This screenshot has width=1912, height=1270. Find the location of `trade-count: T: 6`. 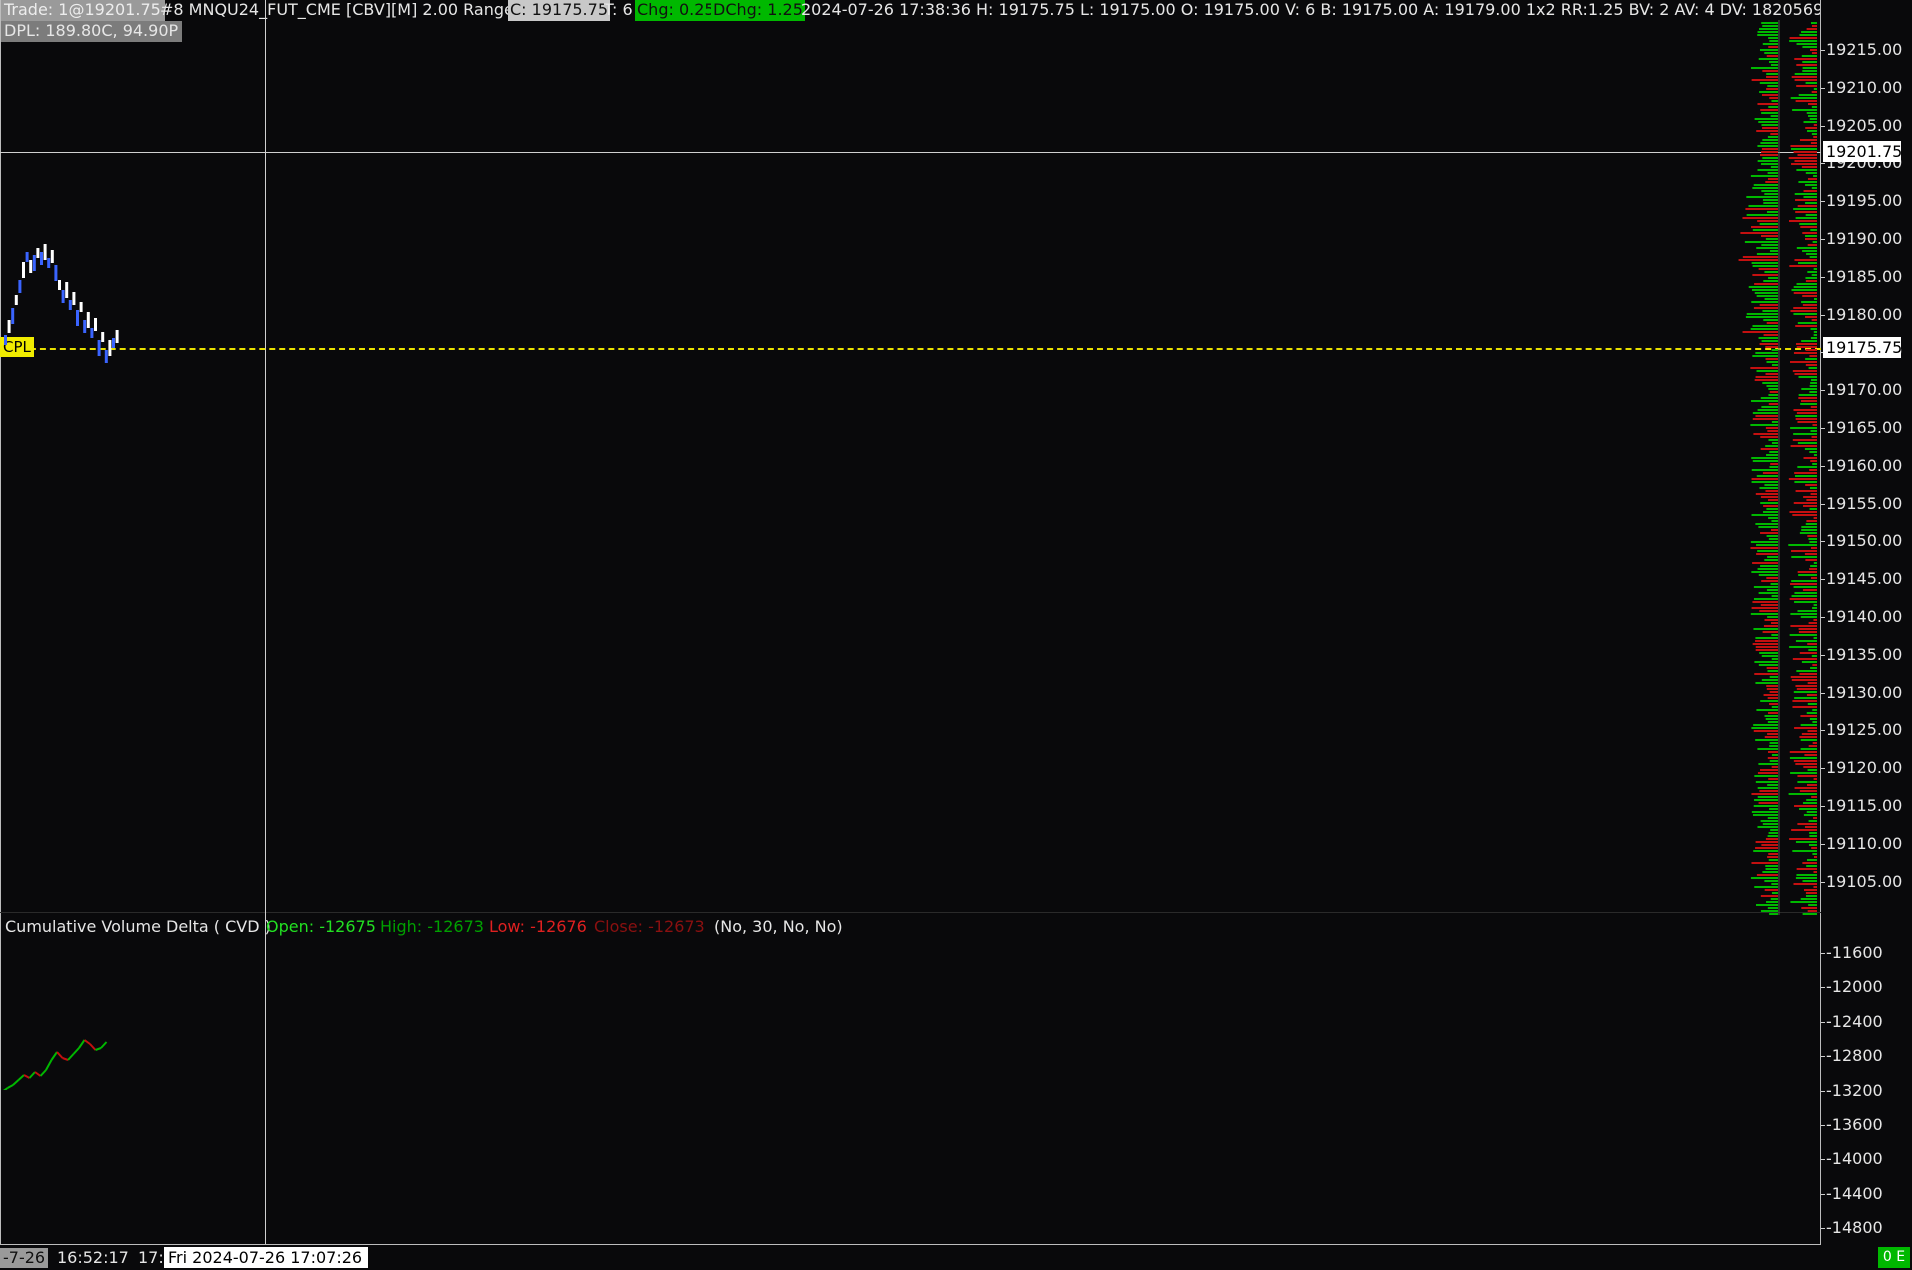

trade-count: T: 6 is located at coordinates (618, 9).